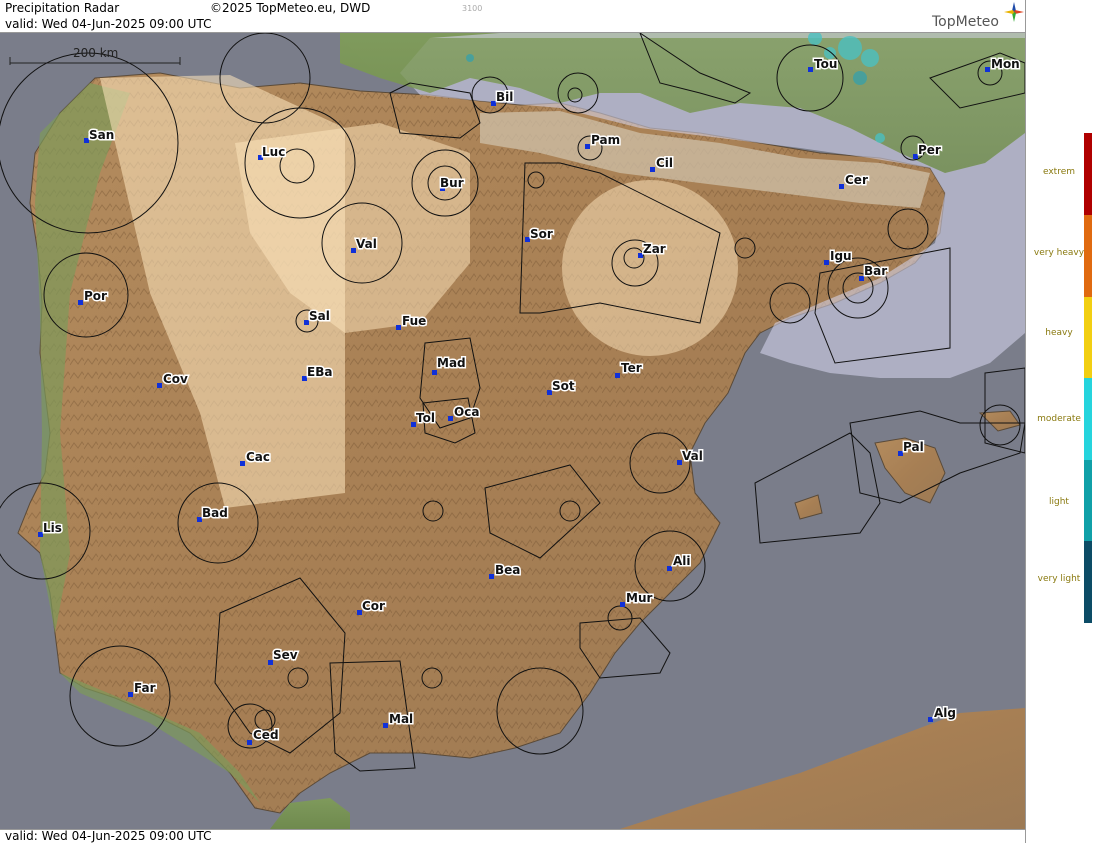 This screenshot has height=844, width=1117. Describe the element at coordinates (541, 234) in the screenshot. I see `city-label: Sor` at that location.